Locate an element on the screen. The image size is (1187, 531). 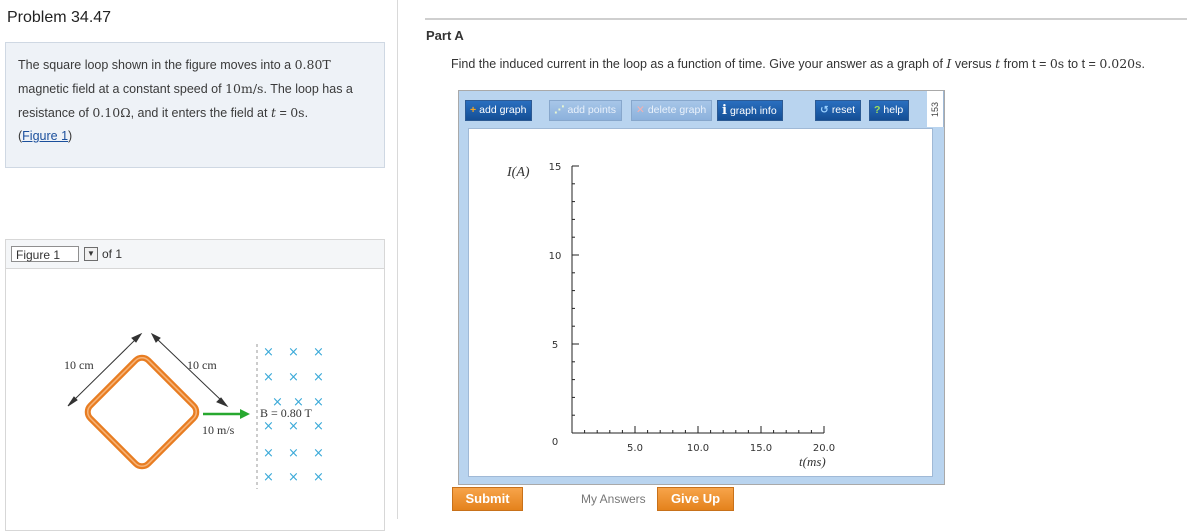
help-button: ? help is located at coordinates (889, 110).